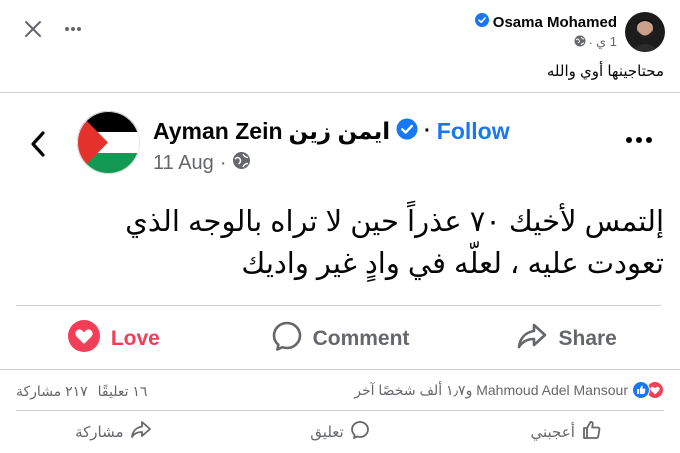  What do you see at coordinates (38, 144) in the screenshot?
I see `chevron-left-icon` at bounding box center [38, 144].